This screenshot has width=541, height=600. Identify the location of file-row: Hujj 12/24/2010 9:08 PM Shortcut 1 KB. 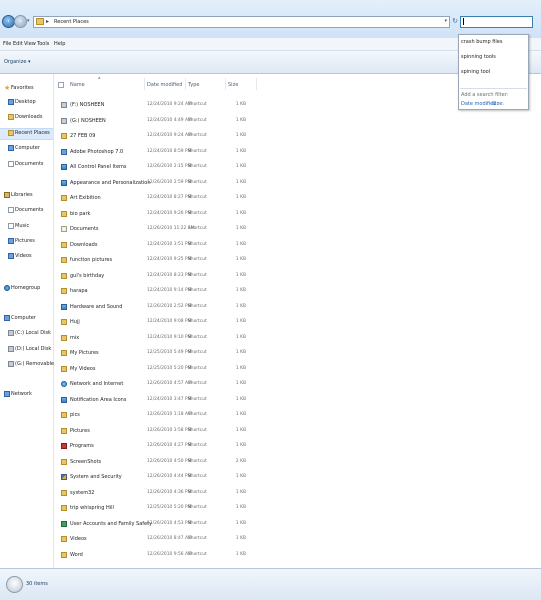
(159, 323).